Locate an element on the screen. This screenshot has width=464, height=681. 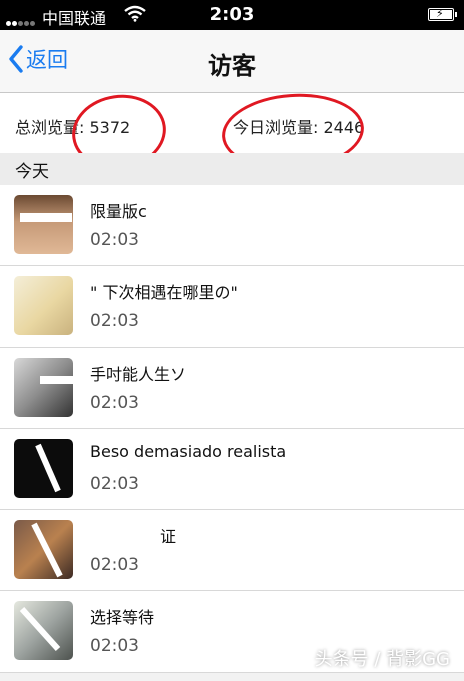
navigation-bar: 返回 访客 is located at coordinates (232, 61).